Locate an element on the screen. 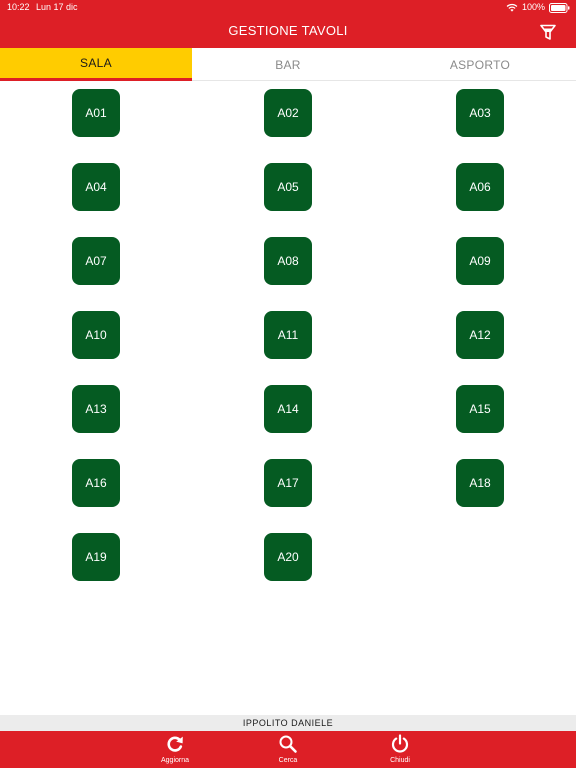 Image resolution: width=576 pixels, height=768 pixels. refresh-button: Aggiorna is located at coordinates (175, 749).